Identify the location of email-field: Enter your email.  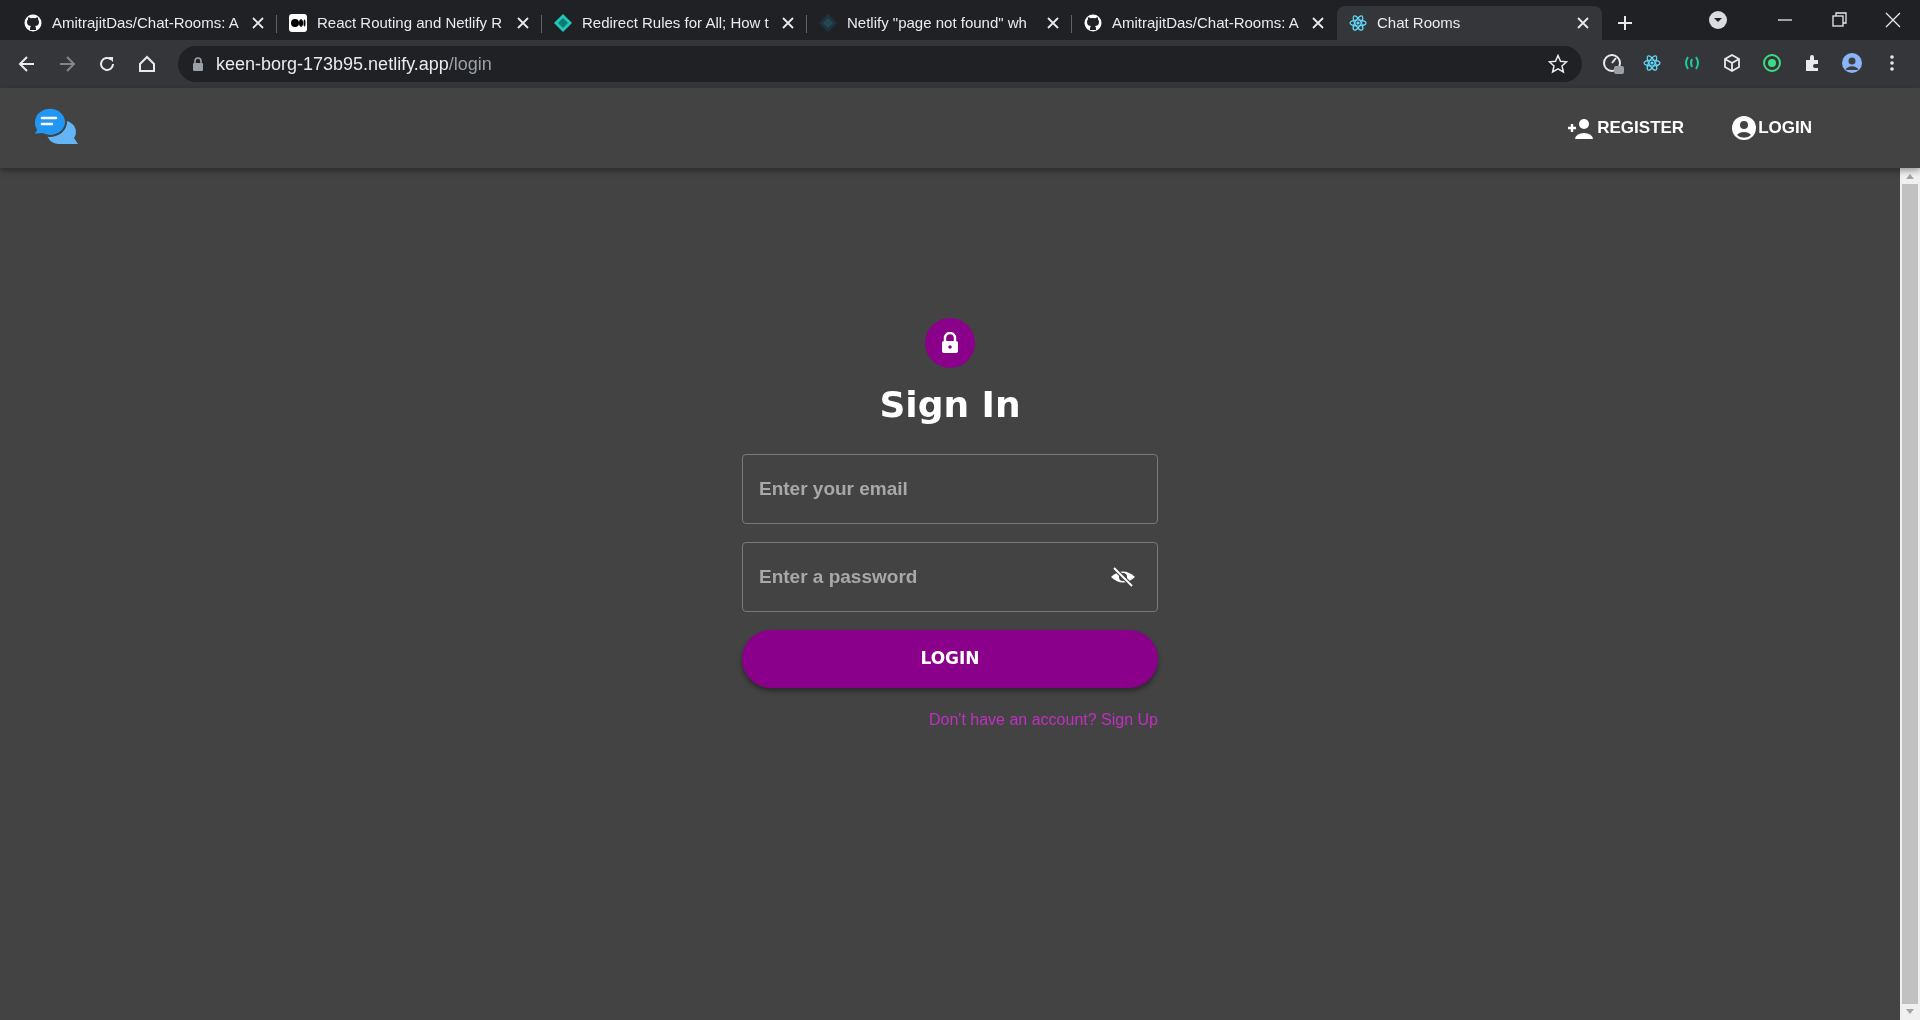
(950, 489).